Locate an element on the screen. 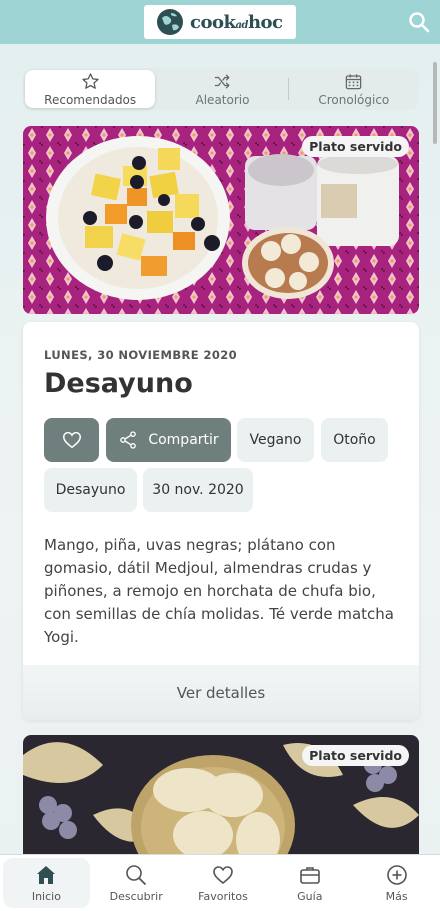 The height and width of the screenshot is (911, 440). app-header: cookadhoc is located at coordinates (220, 22).